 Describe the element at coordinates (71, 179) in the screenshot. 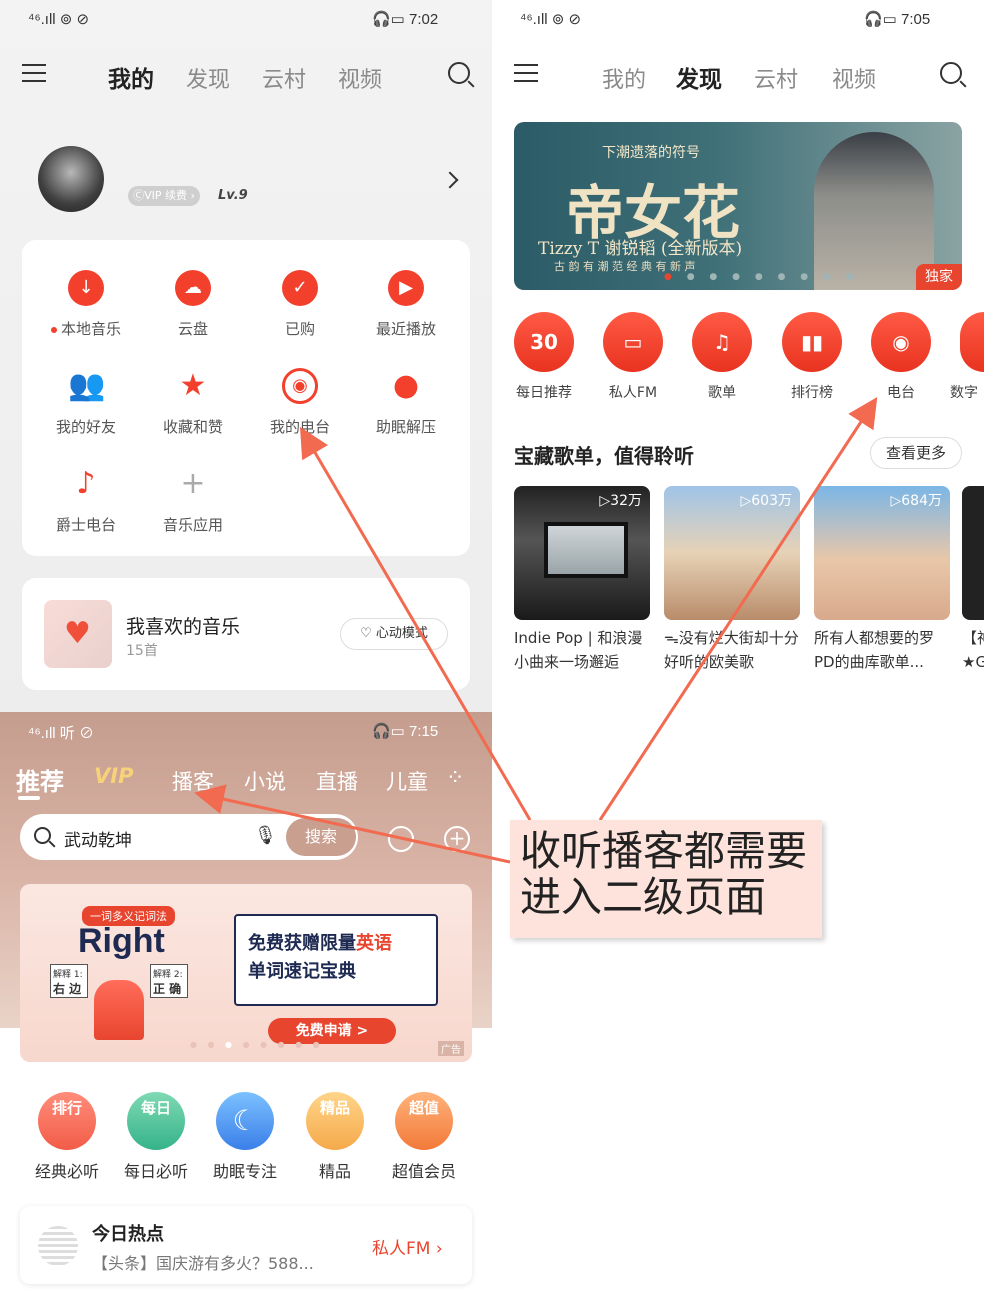

I see `avatar` at that location.